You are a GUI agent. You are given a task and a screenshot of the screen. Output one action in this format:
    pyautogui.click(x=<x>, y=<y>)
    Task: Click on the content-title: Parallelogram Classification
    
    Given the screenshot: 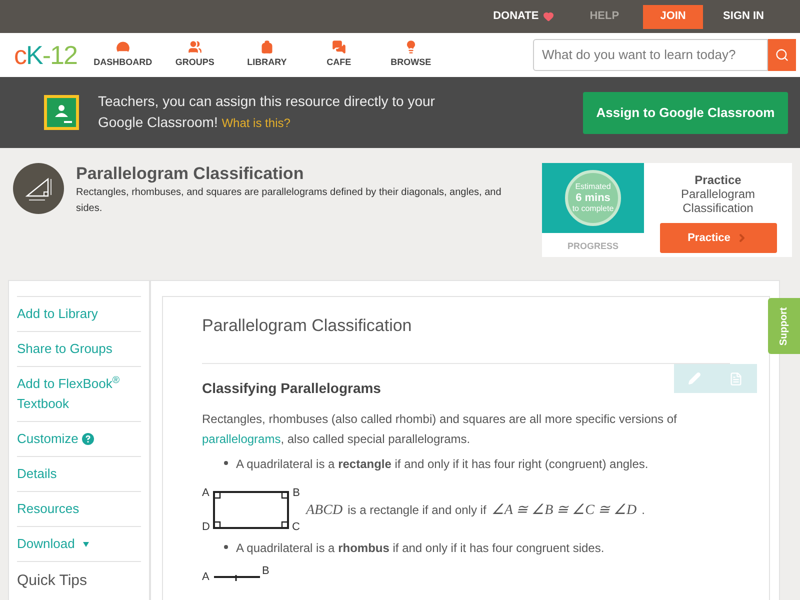 What is the action you would take?
    pyautogui.click(x=307, y=326)
    